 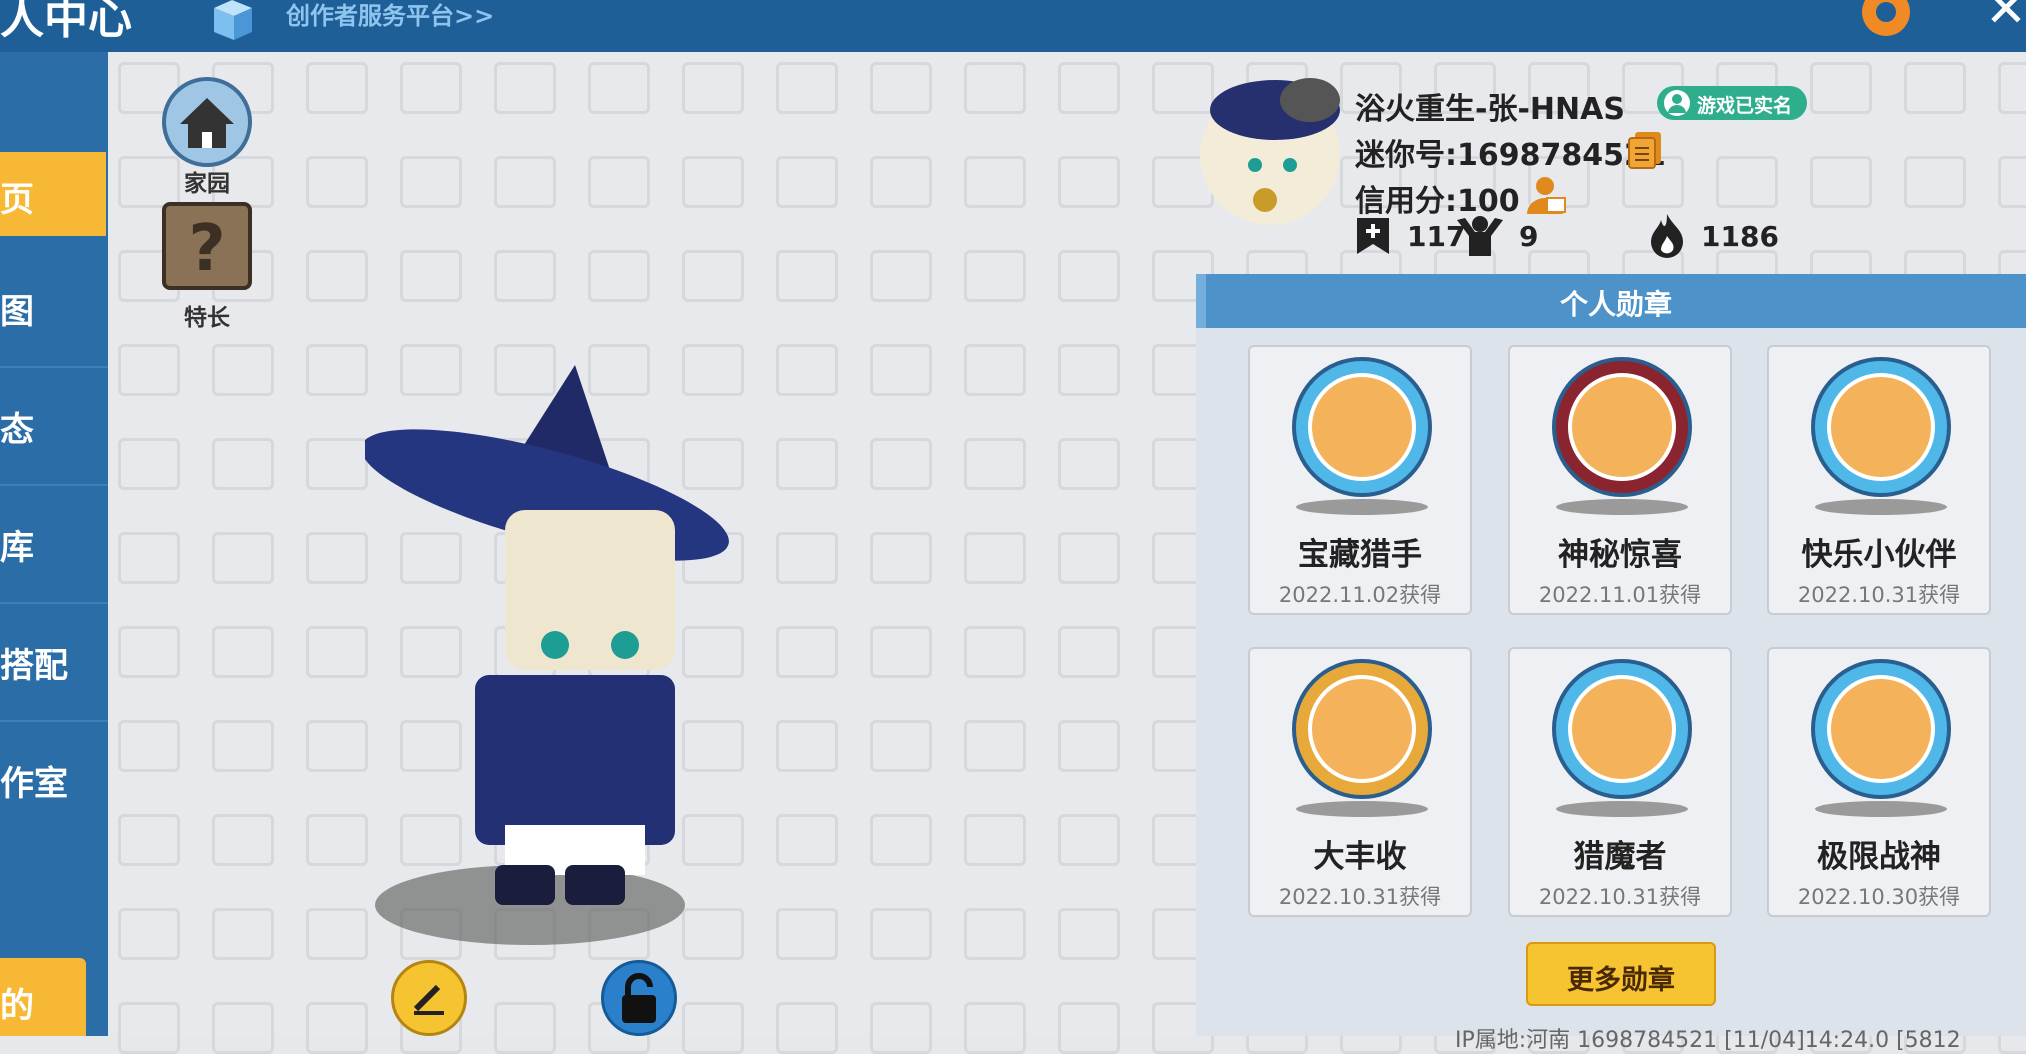 What do you see at coordinates (17, 430) in the screenshot?
I see `nav-label: 态` at bounding box center [17, 430].